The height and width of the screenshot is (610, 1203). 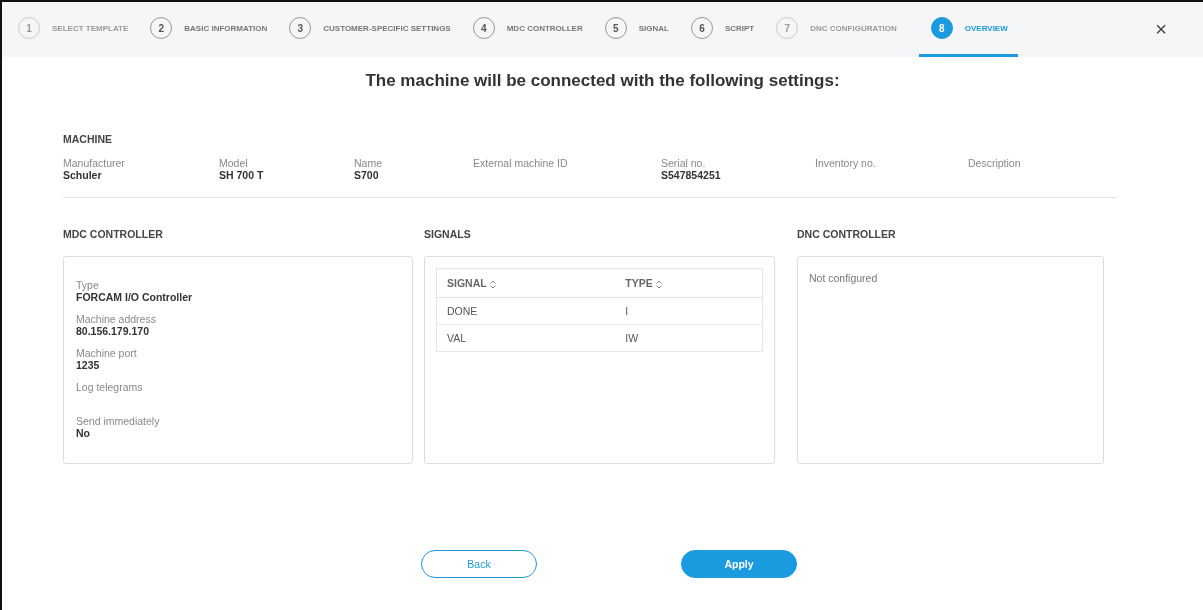 I want to click on column-header: TYPE, so click(x=689, y=283).